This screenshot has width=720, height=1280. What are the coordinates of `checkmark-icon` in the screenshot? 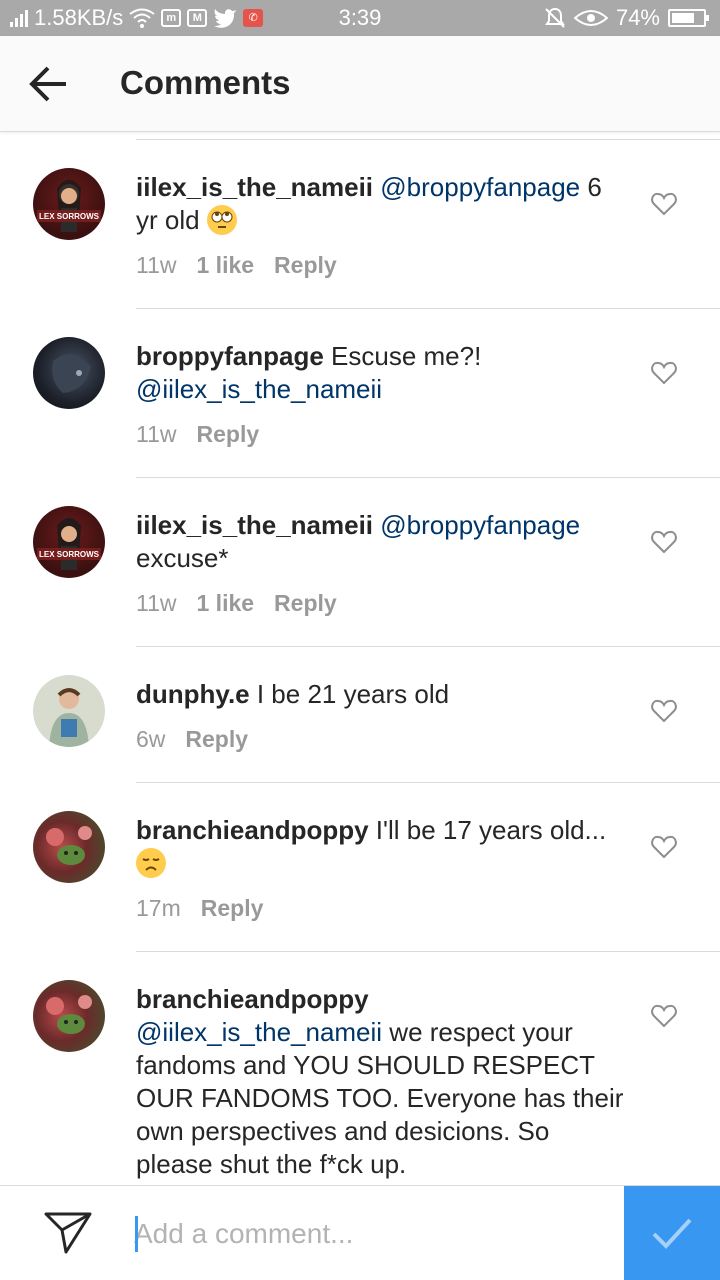 It's located at (672, 1233).